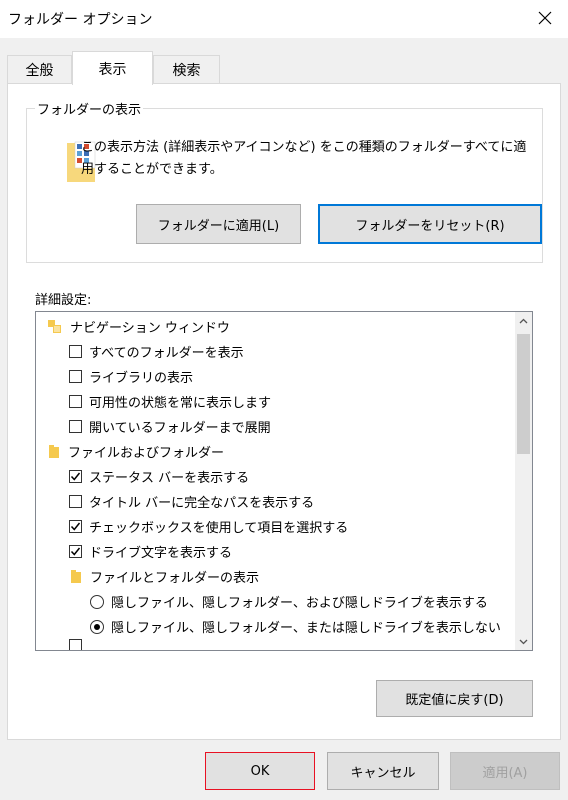 This screenshot has height=800, width=568. Describe the element at coordinates (289, 601) in the screenshot. I see `list-item: 隠しファイル、隠しフォルダー、および隠しドライブを表示する` at that location.